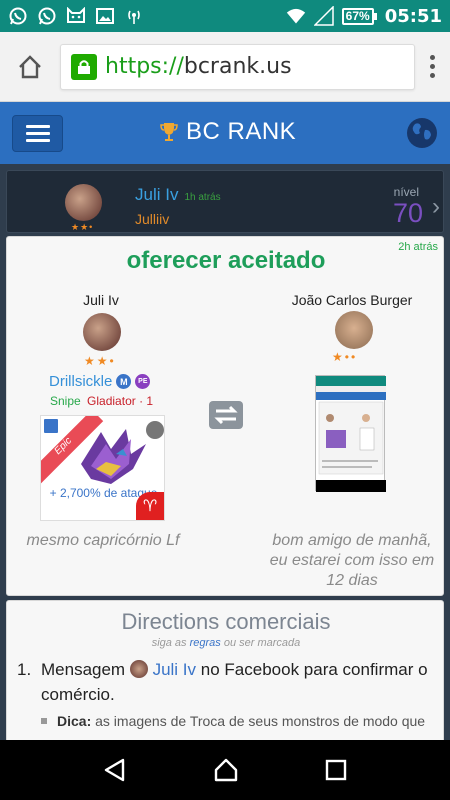 The width and height of the screenshot is (450, 800). Describe the element at coordinates (436, 207) in the screenshot. I see `chevron-right-icon: ›` at that location.